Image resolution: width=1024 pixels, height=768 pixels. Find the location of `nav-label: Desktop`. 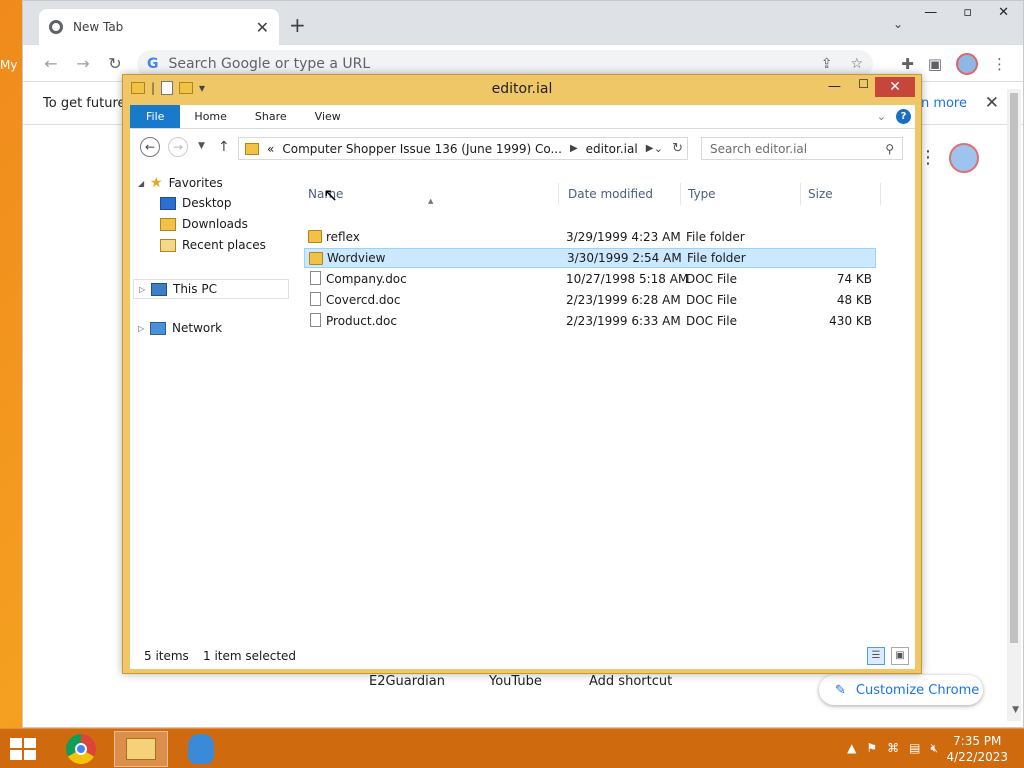

nav-label: Desktop is located at coordinates (207, 203).